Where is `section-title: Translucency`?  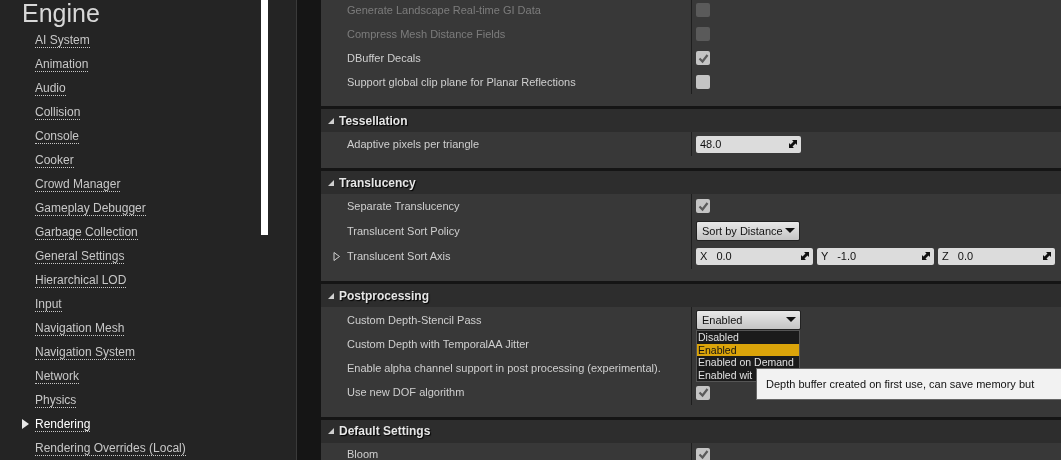
section-title: Translucency is located at coordinates (377, 182).